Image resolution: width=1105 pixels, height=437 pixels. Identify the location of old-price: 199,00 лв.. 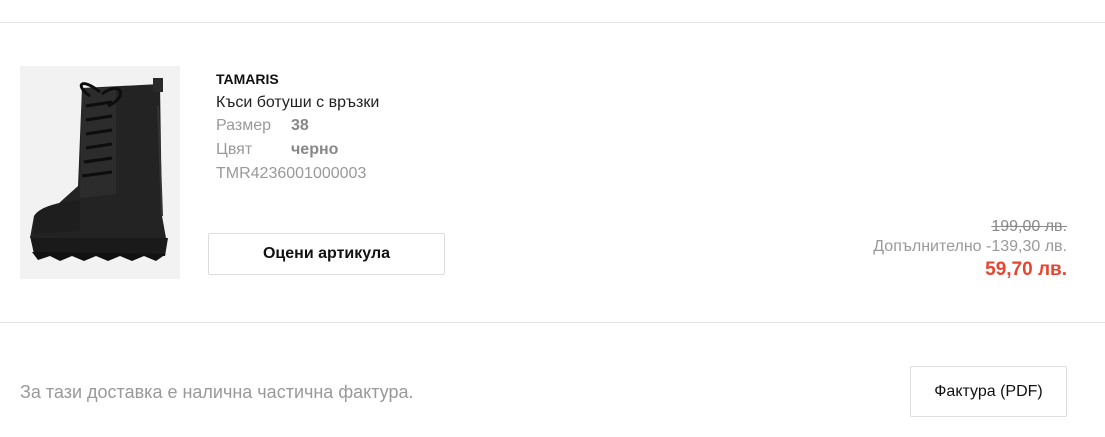
(1029, 226).